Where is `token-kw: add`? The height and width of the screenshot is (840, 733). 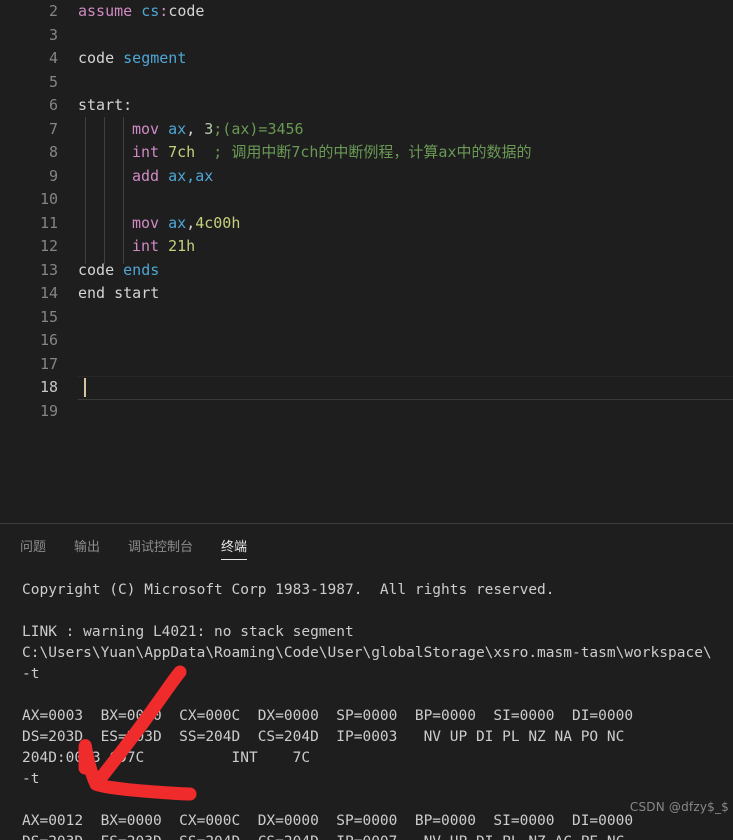 token-kw: add is located at coordinates (146, 175).